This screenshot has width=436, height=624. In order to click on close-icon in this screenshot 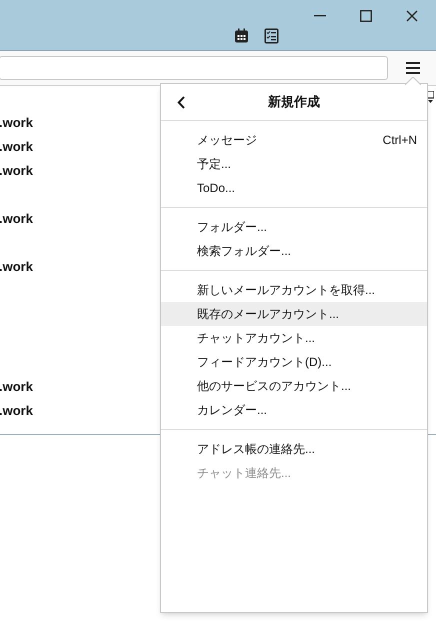, I will do `click(412, 16)`.